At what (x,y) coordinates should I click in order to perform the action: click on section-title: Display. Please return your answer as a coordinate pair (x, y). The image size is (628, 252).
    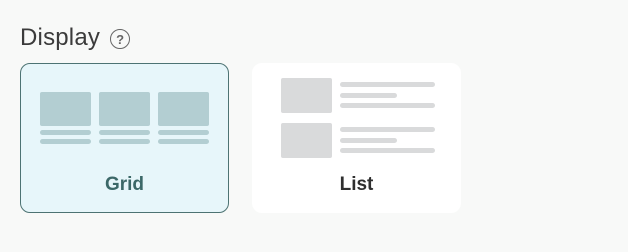
    Looking at the image, I should click on (60, 37).